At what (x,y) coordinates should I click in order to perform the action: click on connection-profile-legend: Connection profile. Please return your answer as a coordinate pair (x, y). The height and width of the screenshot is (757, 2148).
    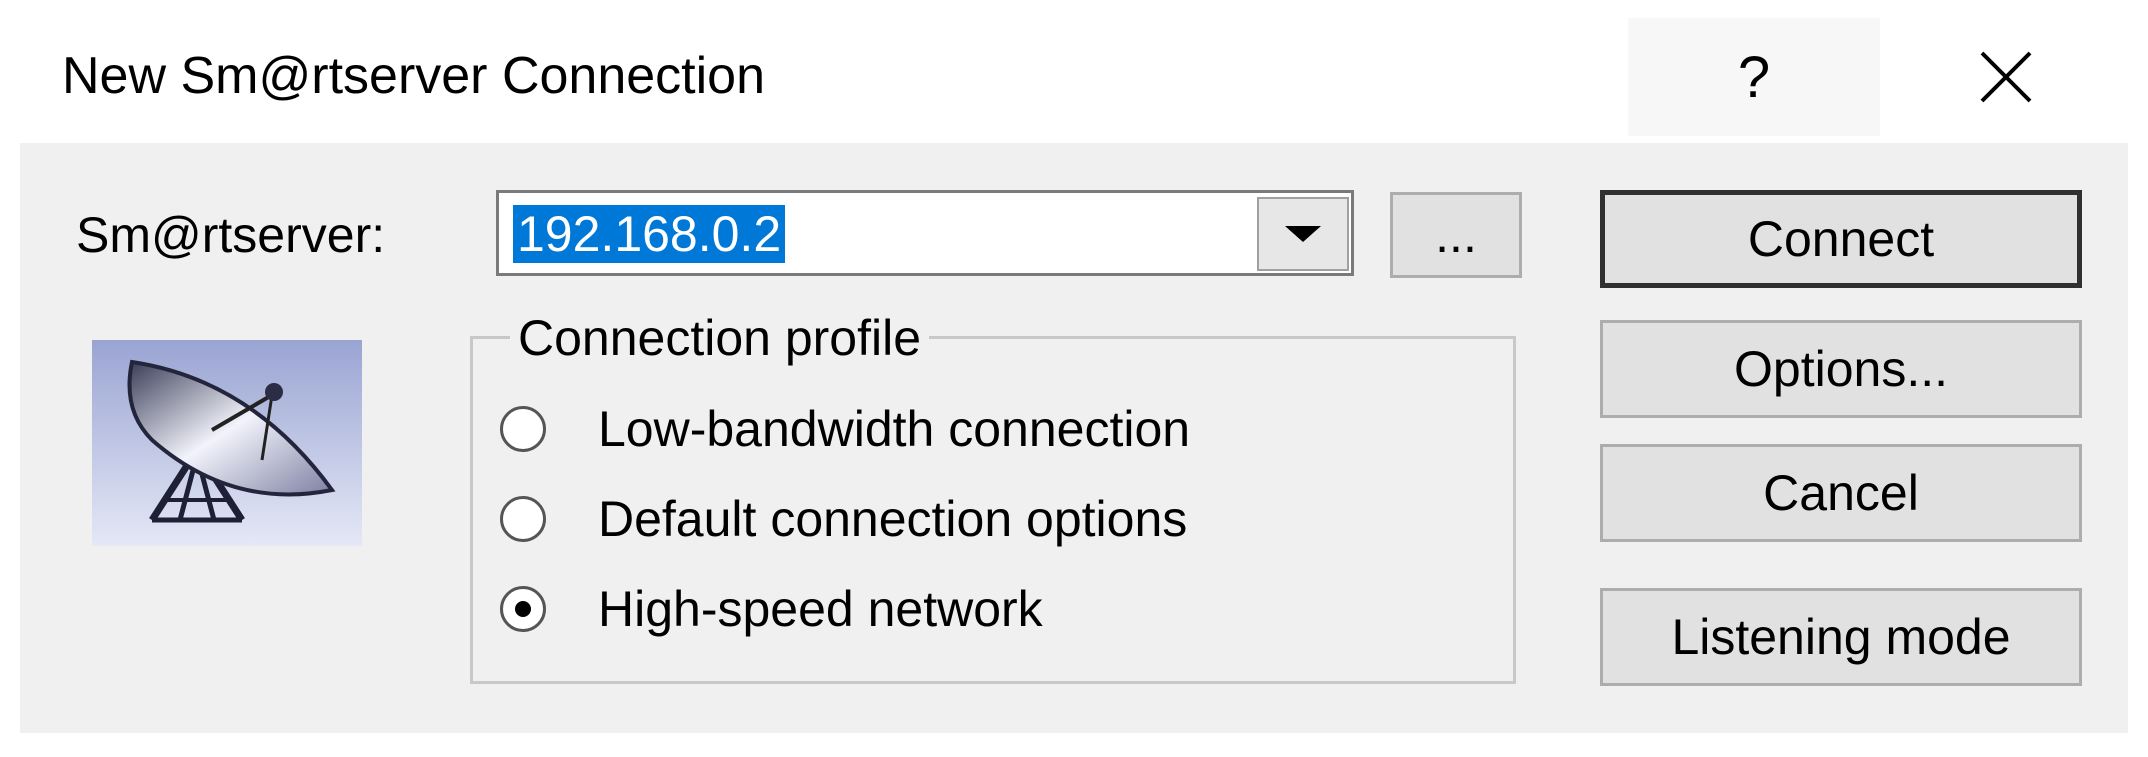
    Looking at the image, I should click on (720, 338).